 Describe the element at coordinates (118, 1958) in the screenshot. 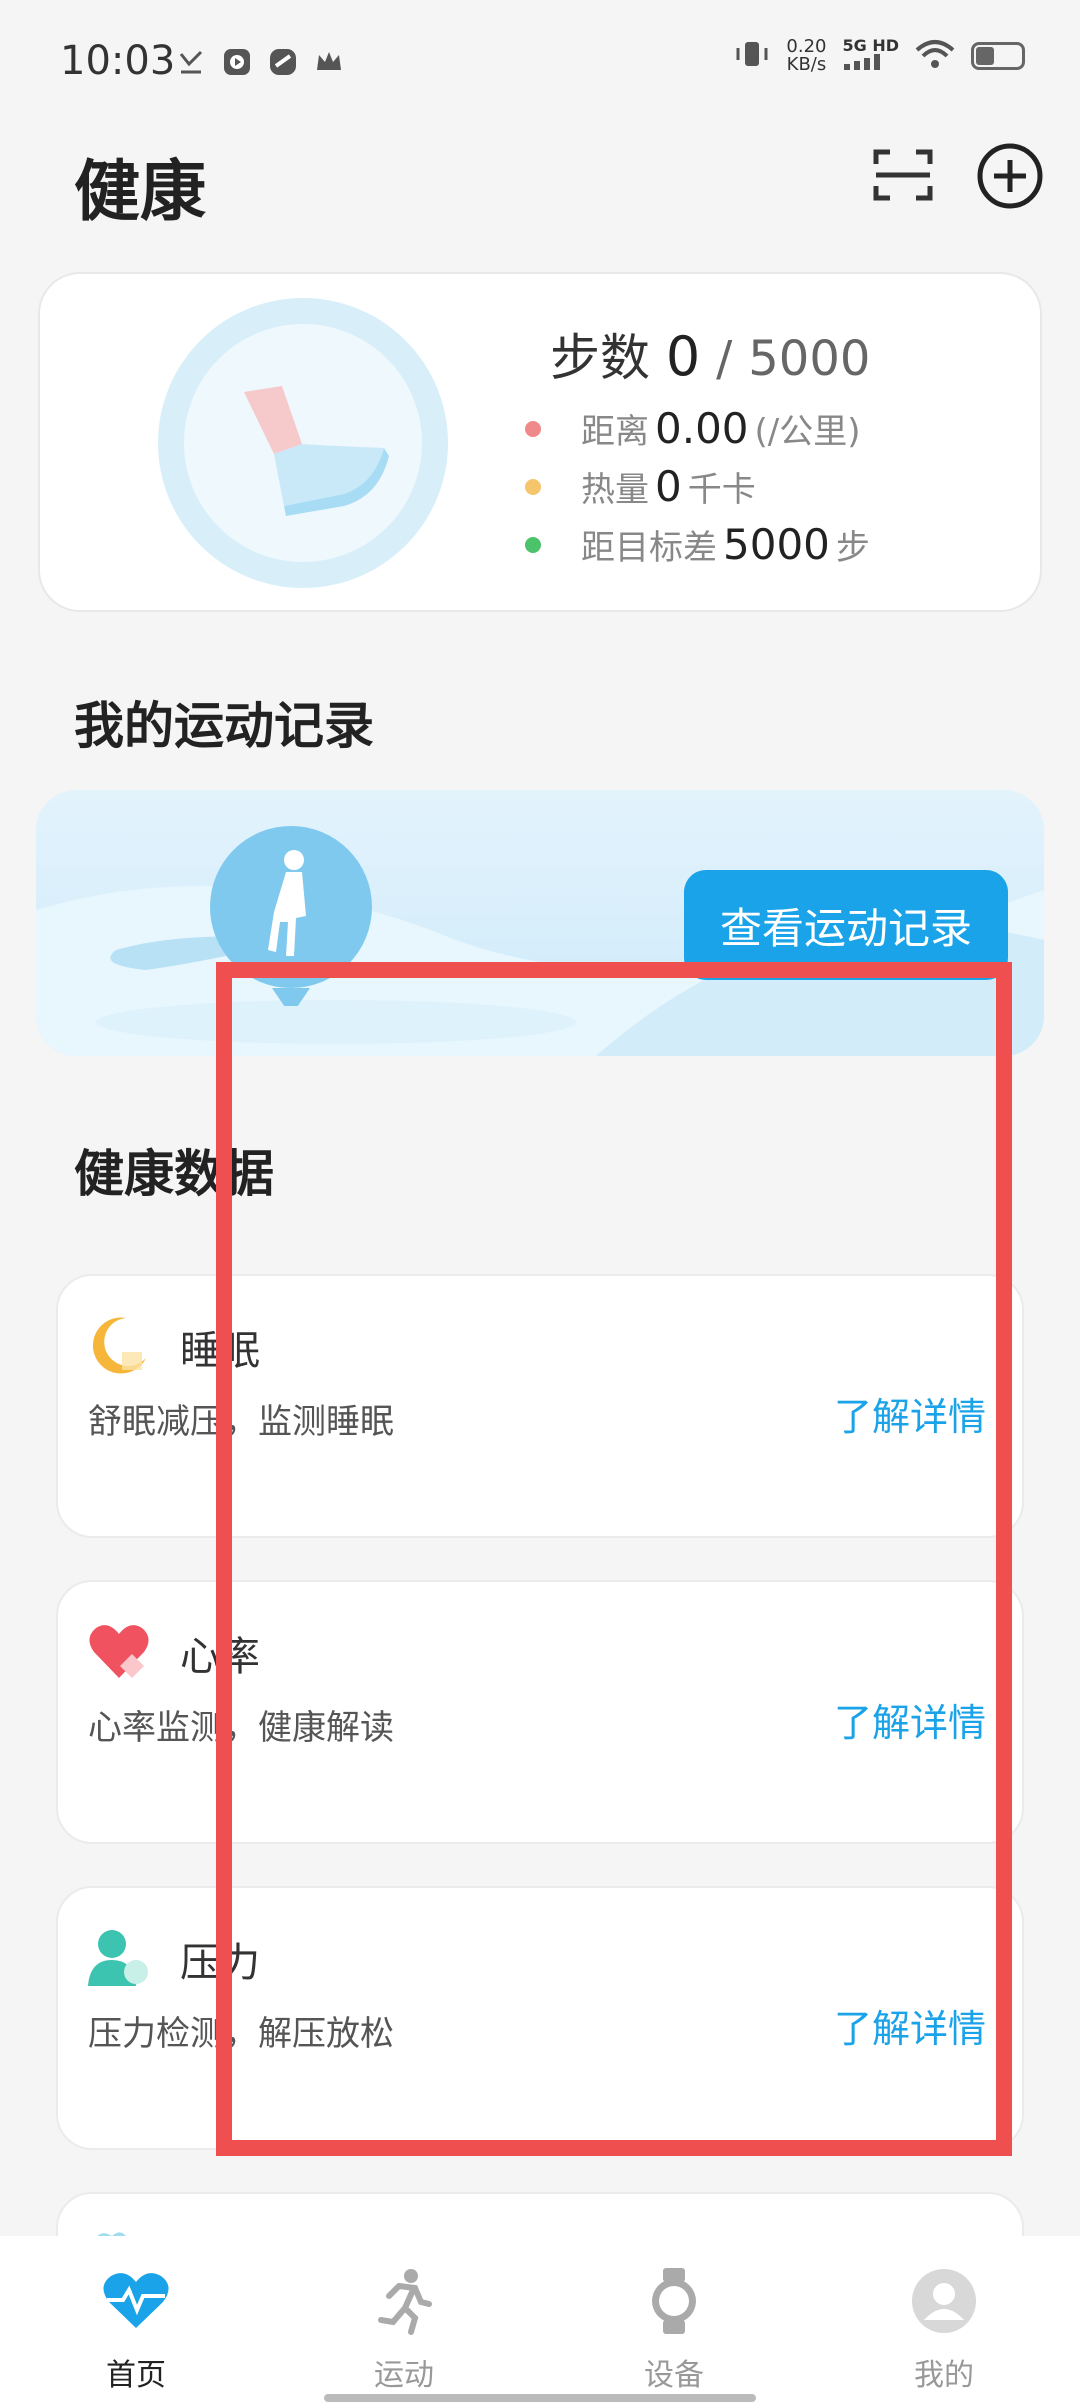

I see `person-icon` at that location.